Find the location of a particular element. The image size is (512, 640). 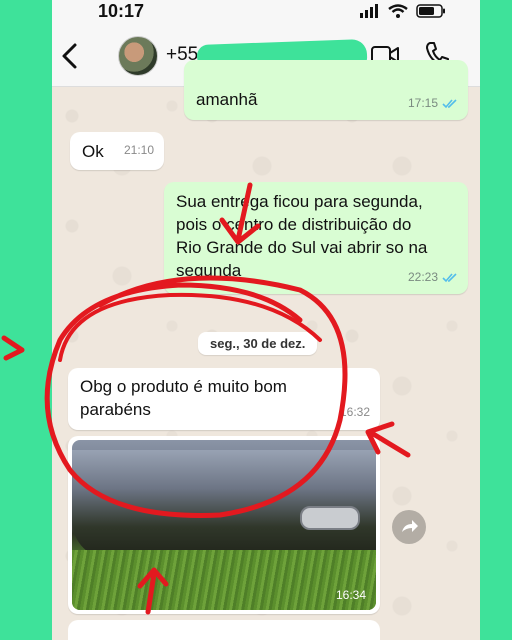

back-chevron-icon is located at coordinates (70, 56).